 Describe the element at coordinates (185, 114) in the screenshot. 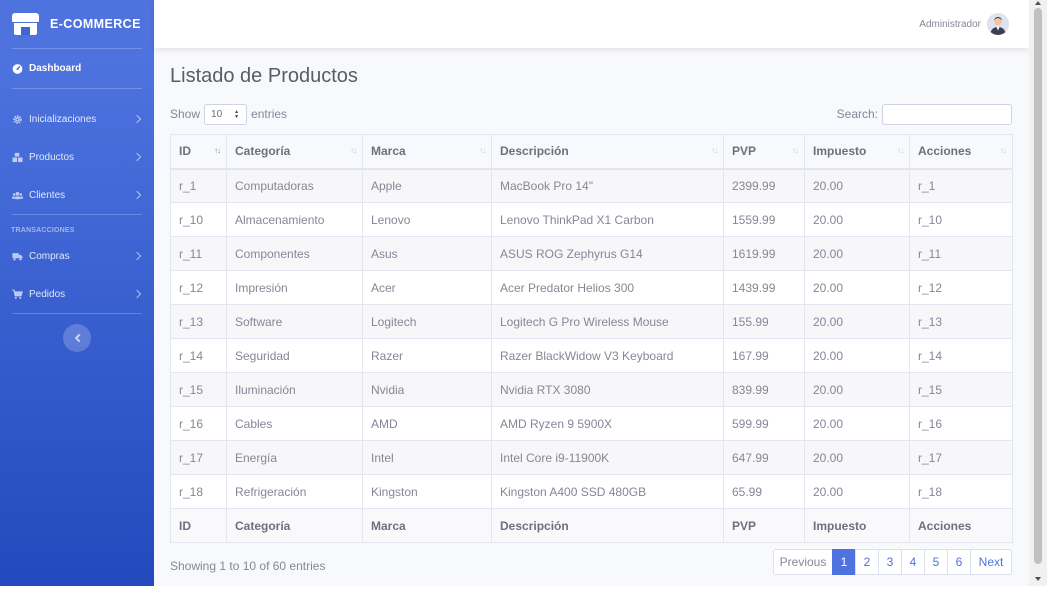

I see `show-label: Show` at that location.